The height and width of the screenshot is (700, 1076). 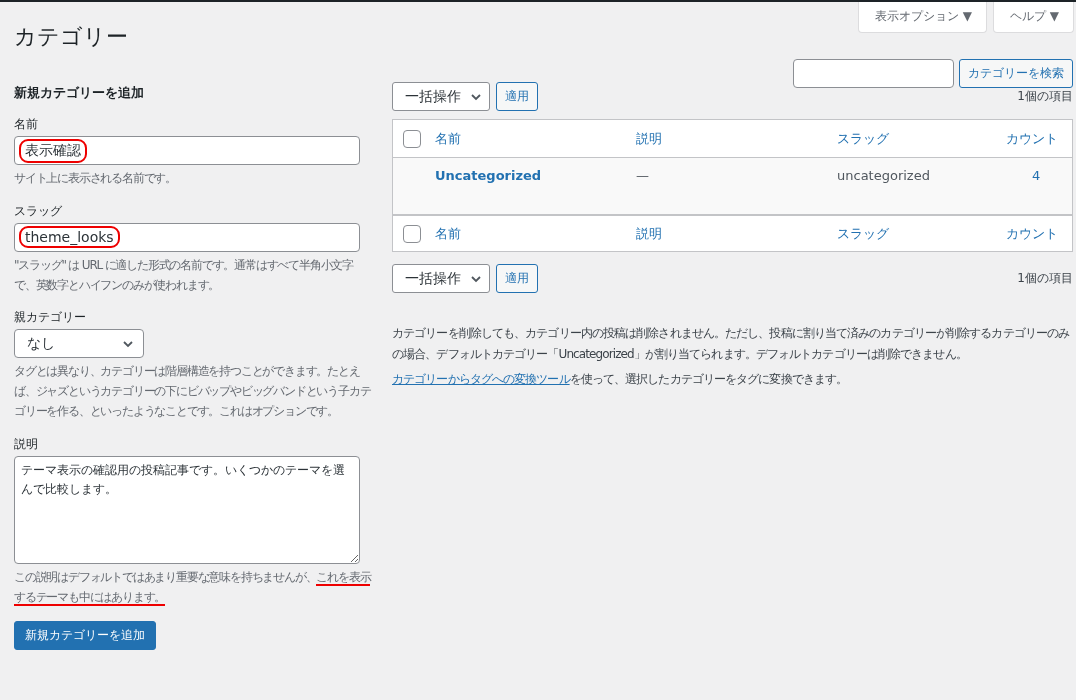 What do you see at coordinates (922, 17) in the screenshot?
I see `screen-tab: 表示オプション ▼` at bounding box center [922, 17].